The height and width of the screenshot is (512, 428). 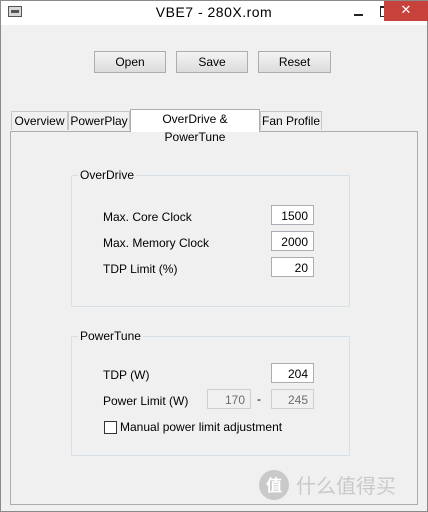 What do you see at coordinates (146, 401) in the screenshot?
I see `power-limit-label: Power Limit (W)` at bounding box center [146, 401].